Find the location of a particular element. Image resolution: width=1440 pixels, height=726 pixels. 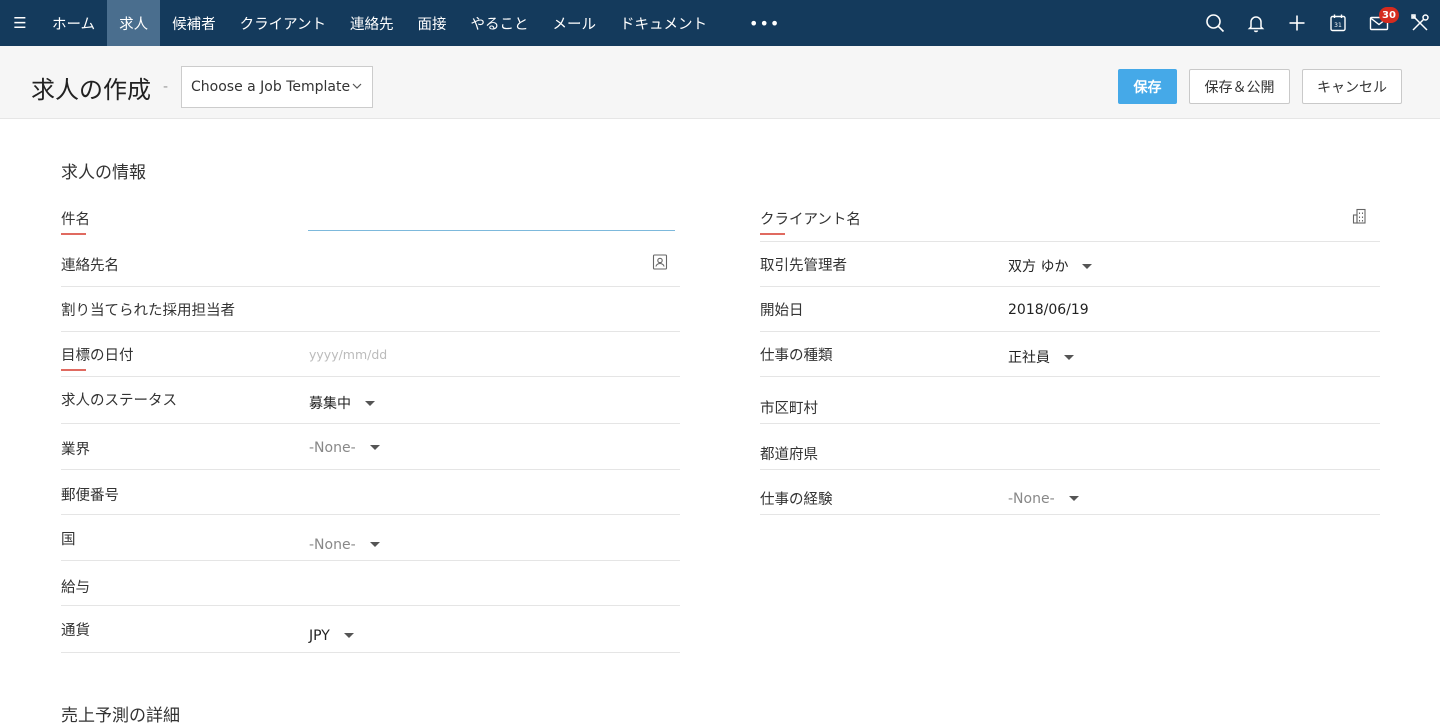

field-label: 取引先管理者 is located at coordinates (803, 266).